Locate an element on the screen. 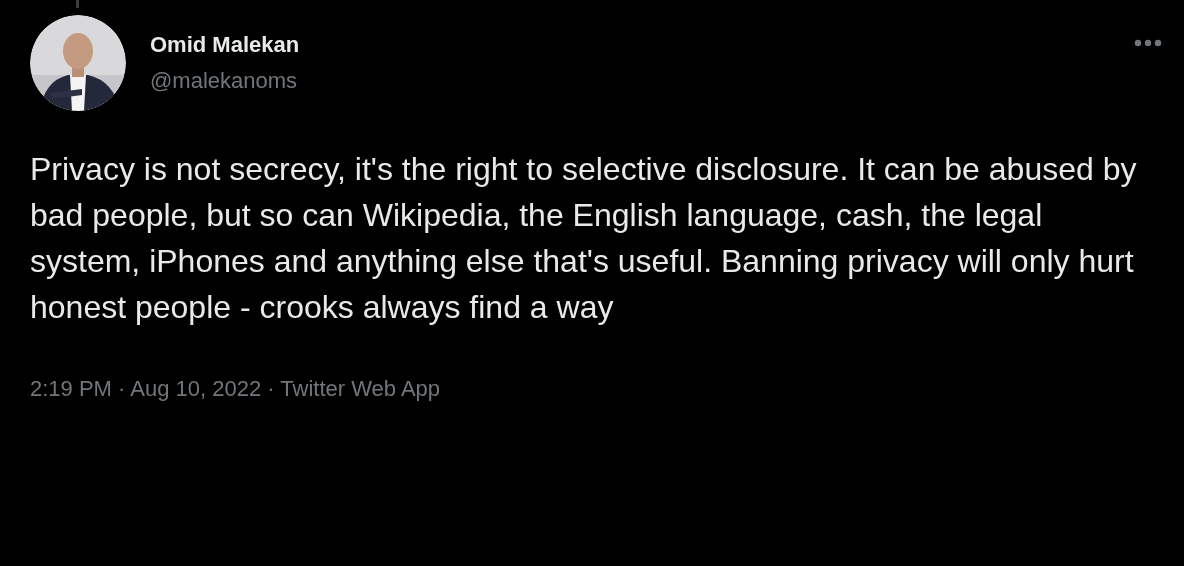  more-icon is located at coordinates (1148, 43).